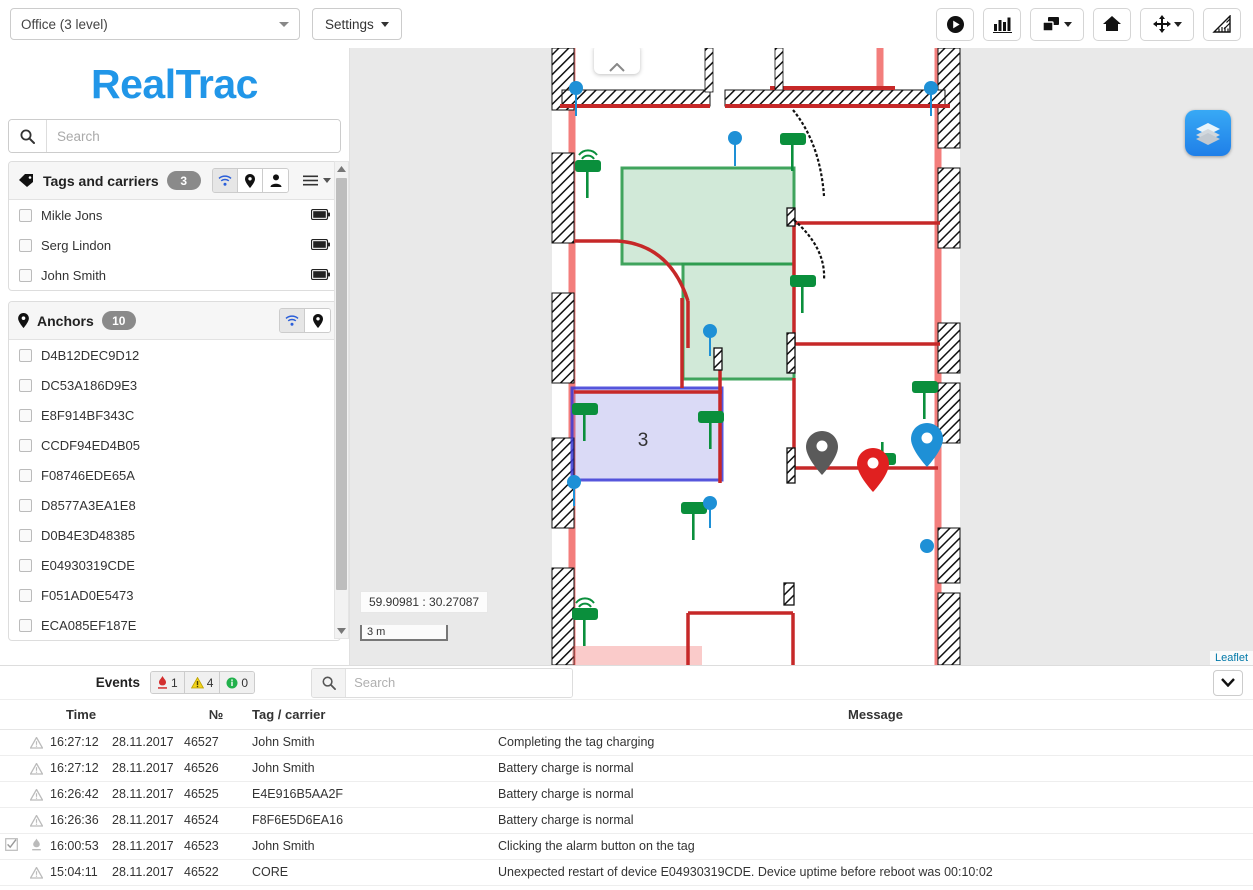 Image resolution: width=1253 pixels, height=890 pixels. I want to click on scroll-up-arrow, so click(341, 169).